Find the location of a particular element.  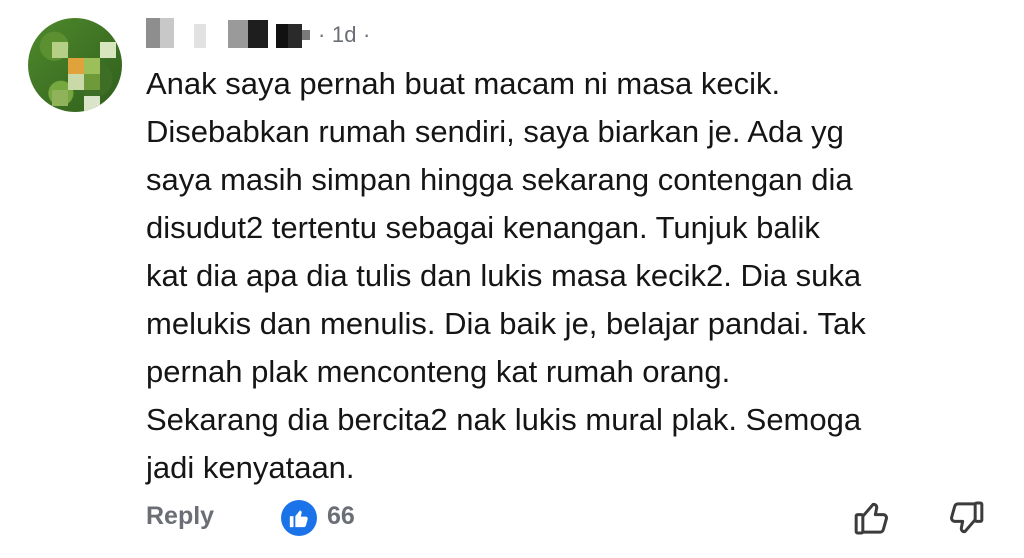

avatar is located at coordinates (75, 65).